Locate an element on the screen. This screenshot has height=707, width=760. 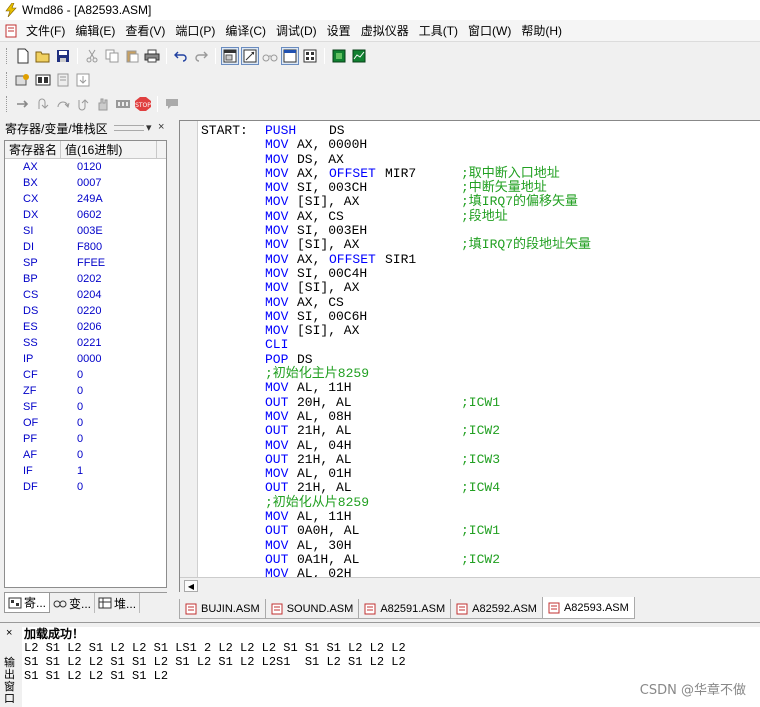
comment-icon is located at coordinates (172, 104).